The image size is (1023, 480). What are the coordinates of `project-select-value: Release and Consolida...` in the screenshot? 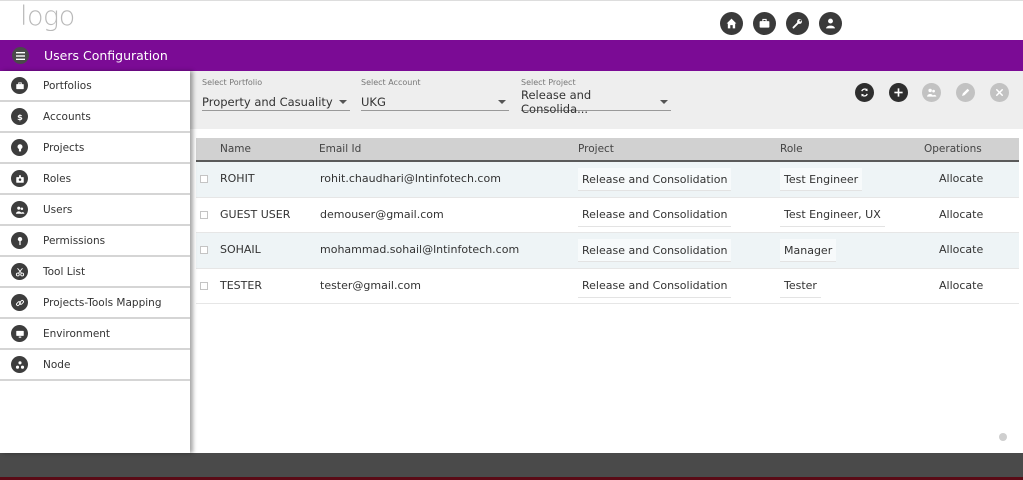 It's located at (556, 101).